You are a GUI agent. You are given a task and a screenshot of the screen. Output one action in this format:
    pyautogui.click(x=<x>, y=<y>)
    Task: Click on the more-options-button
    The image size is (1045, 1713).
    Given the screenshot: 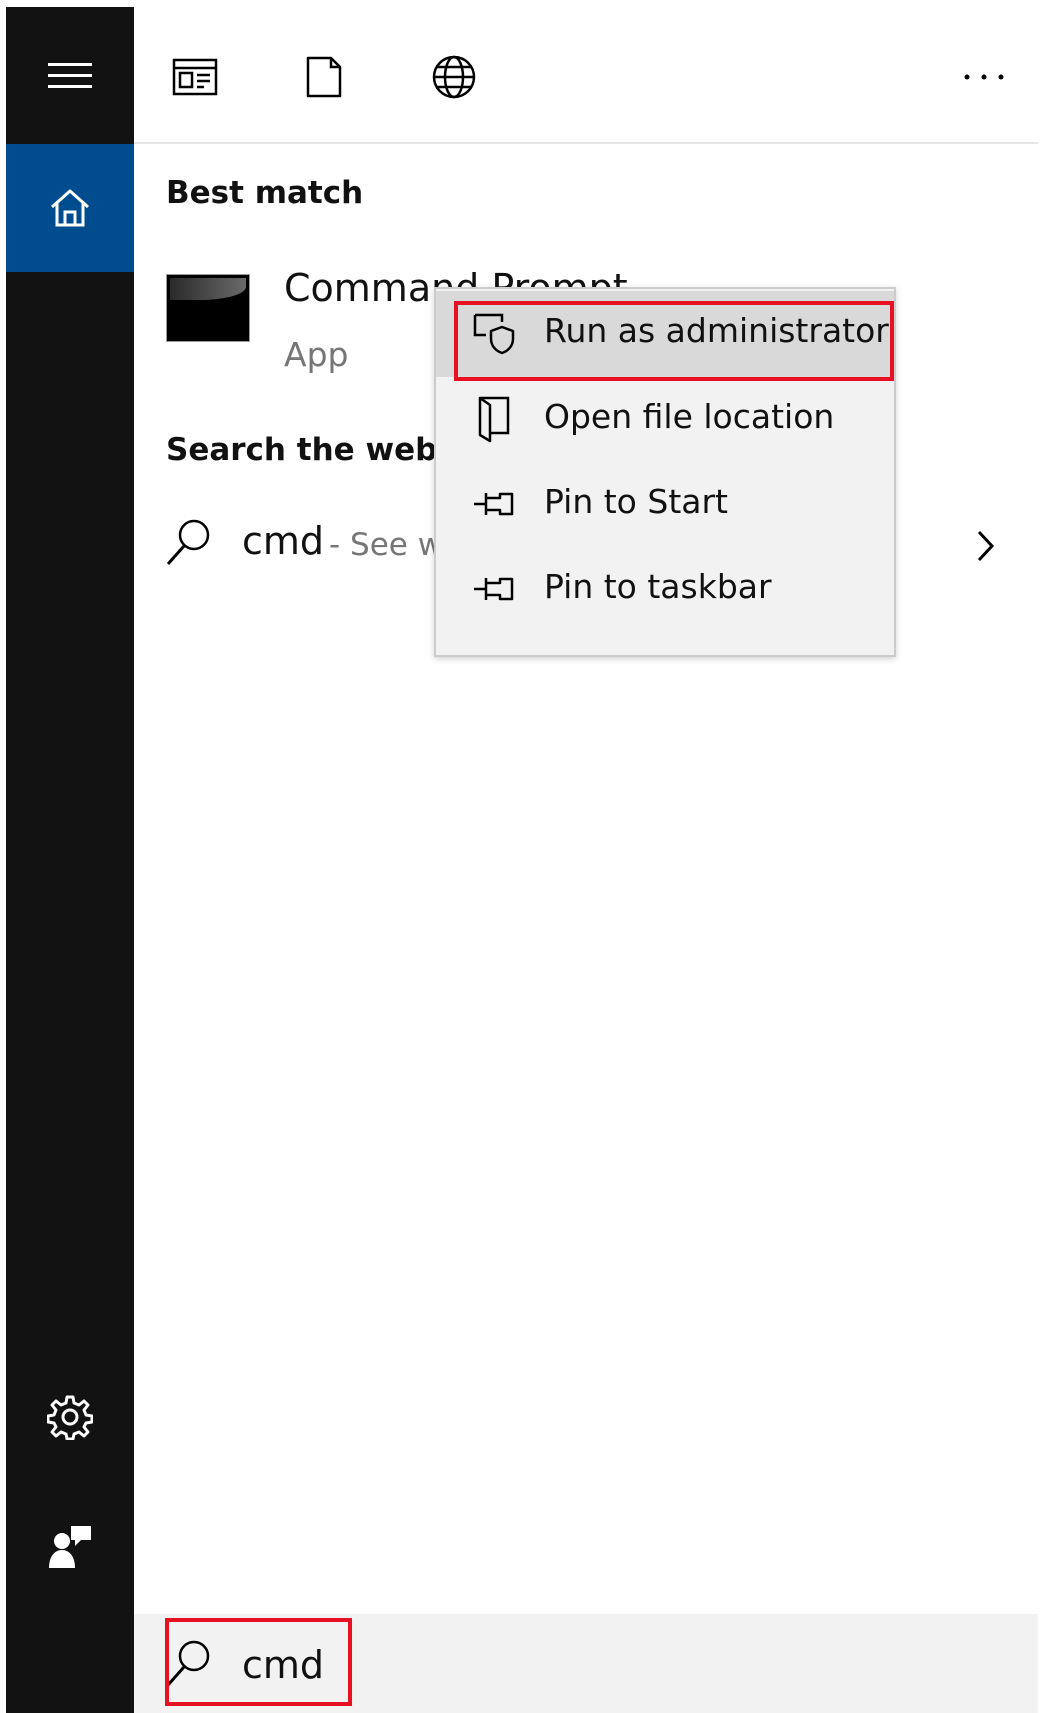 What is the action you would take?
    pyautogui.click(x=984, y=77)
    